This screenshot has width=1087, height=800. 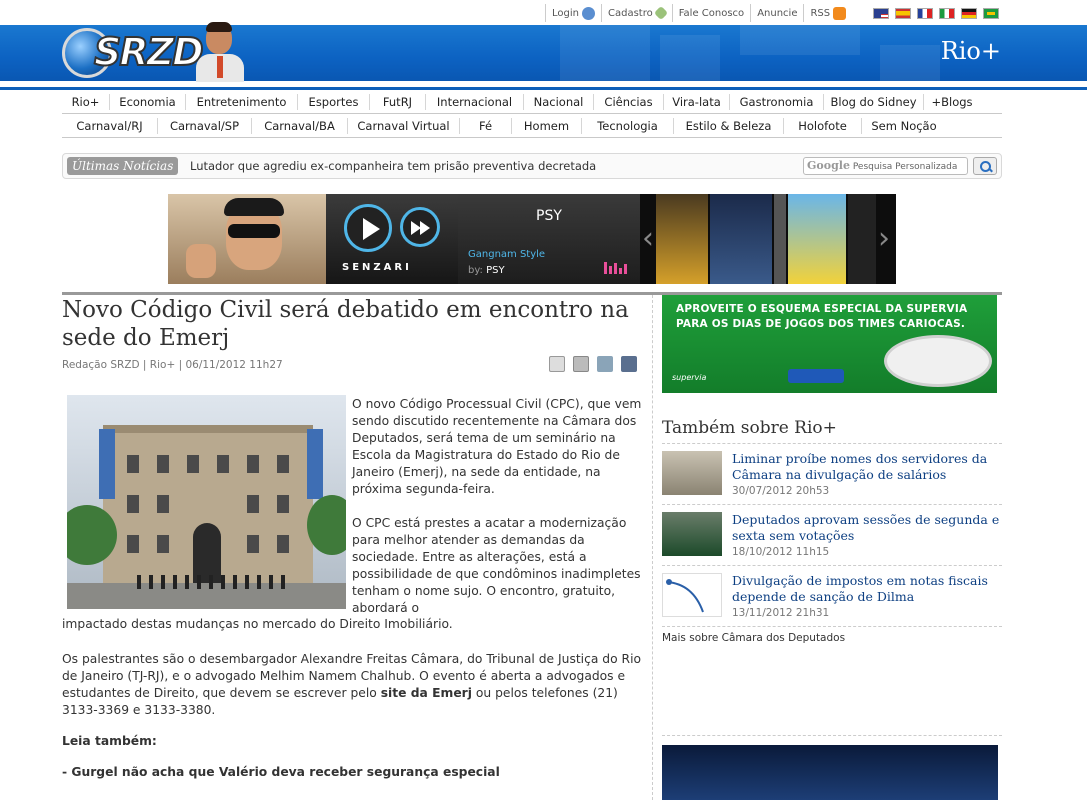 What do you see at coordinates (991, 13) in the screenshot?
I see `br-flag-icon` at bounding box center [991, 13].